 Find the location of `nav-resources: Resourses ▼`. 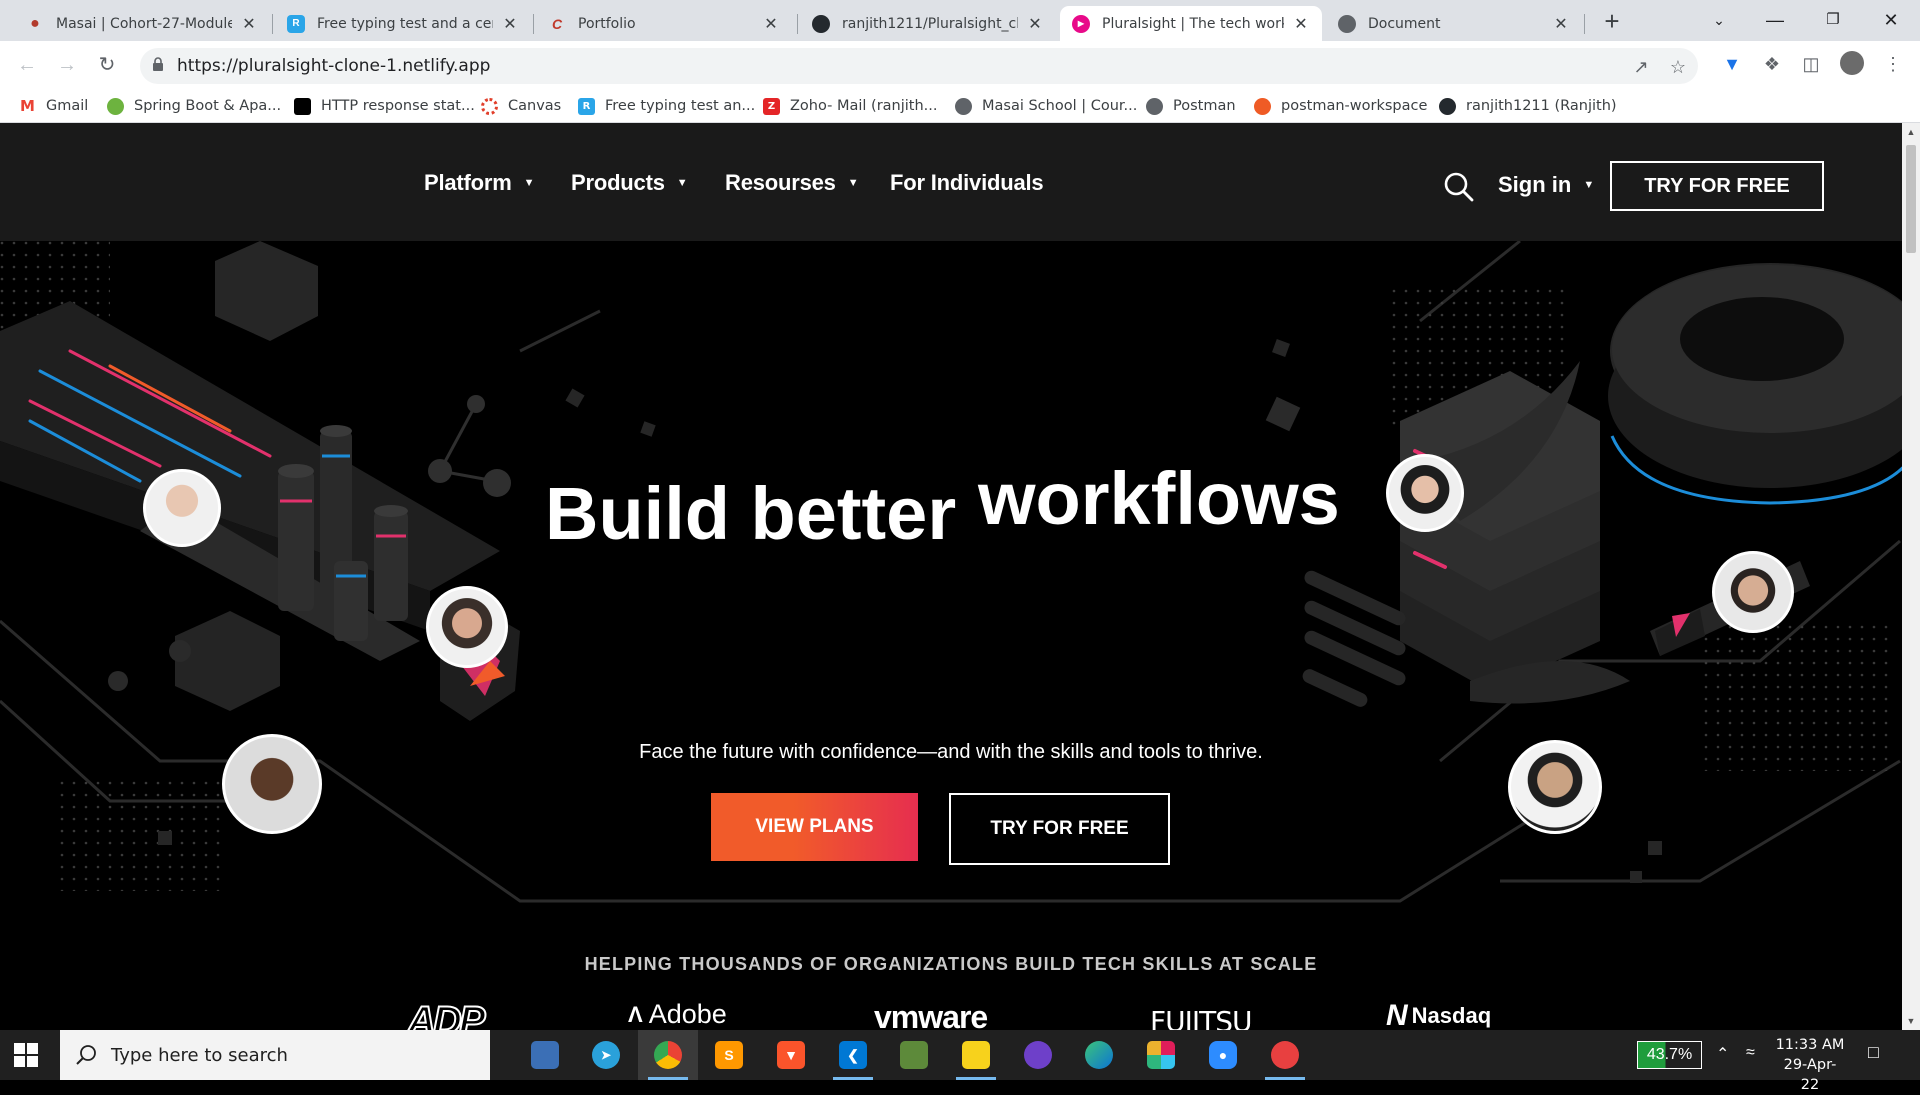

nav-resources: Resourses ▼ is located at coordinates (792, 183).